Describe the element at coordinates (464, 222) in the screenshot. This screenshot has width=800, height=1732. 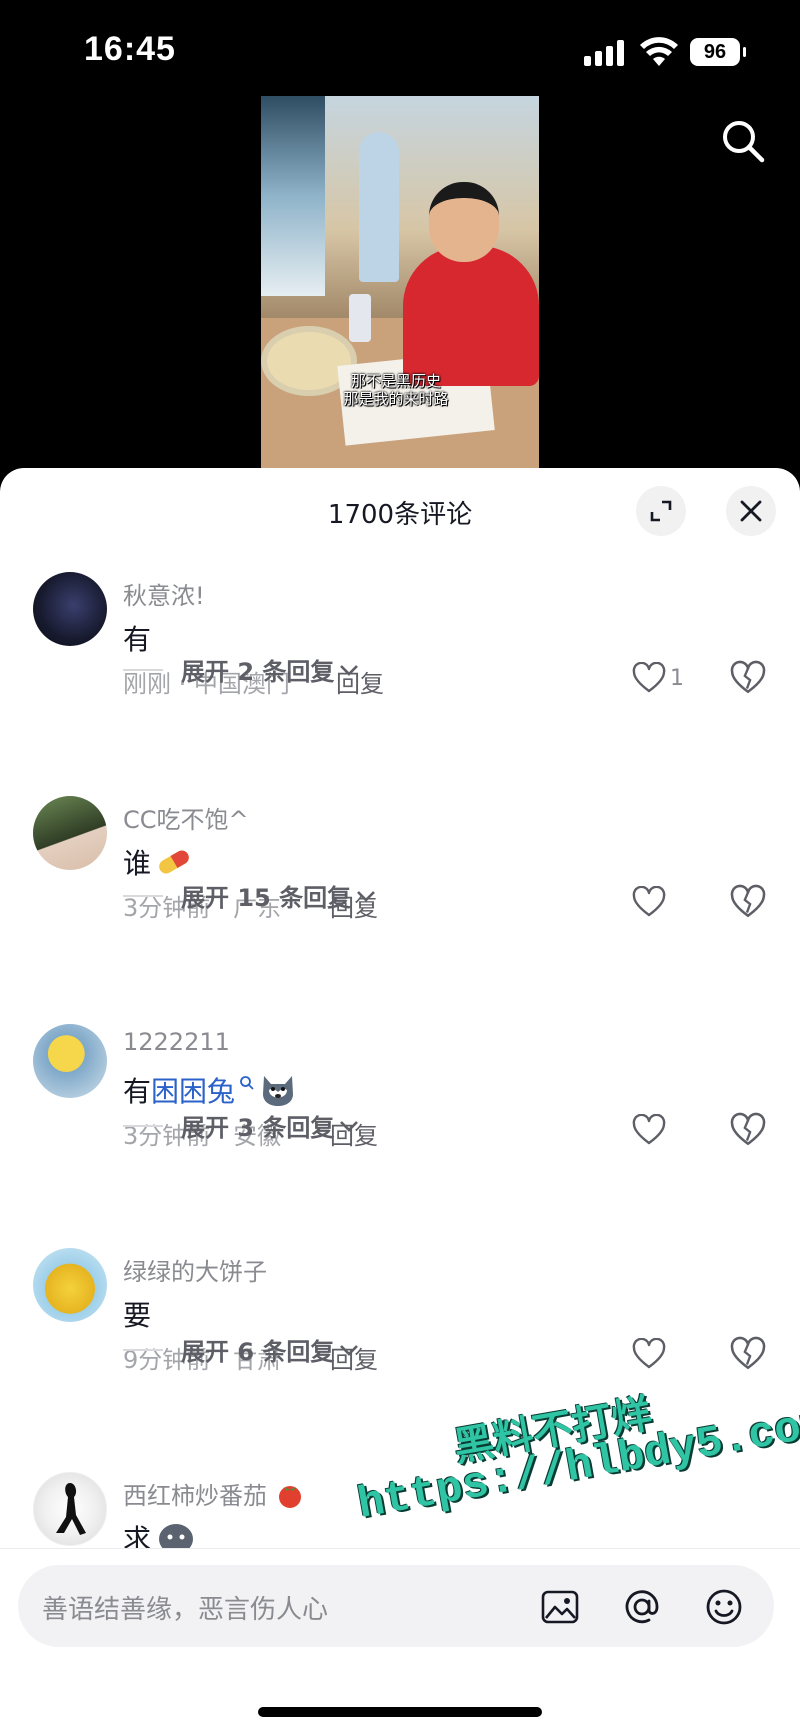
I see `video-scene-boy-head` at that location.